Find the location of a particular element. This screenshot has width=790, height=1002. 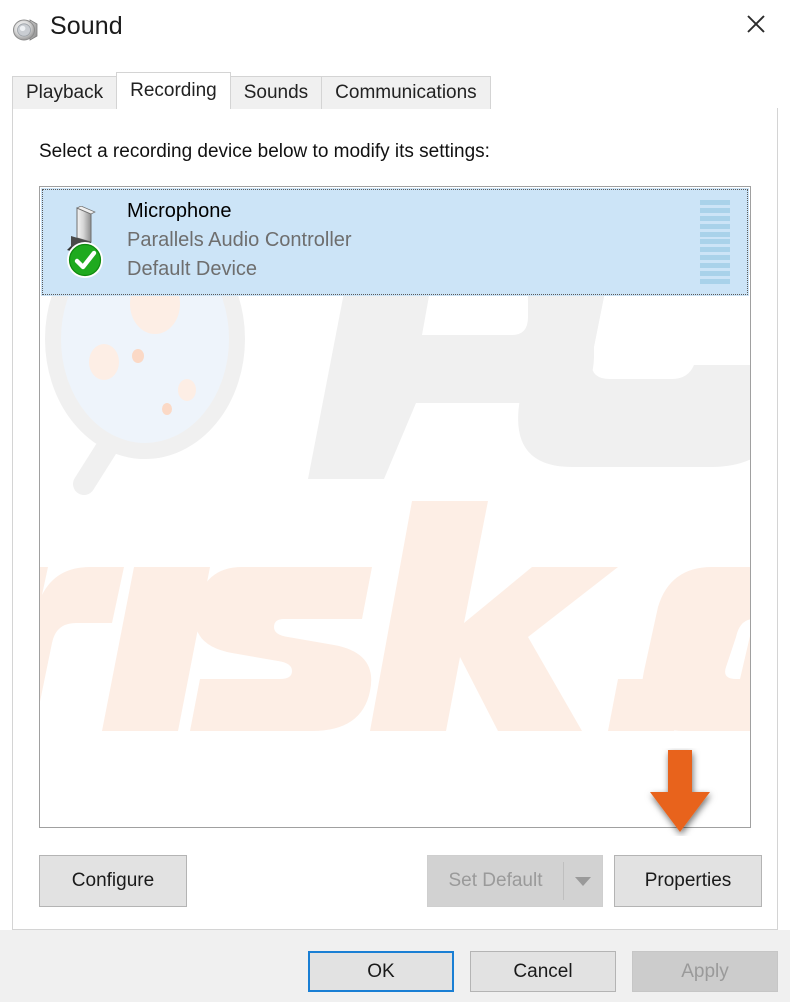

speaker-icon is located at coordinates (27, 29).